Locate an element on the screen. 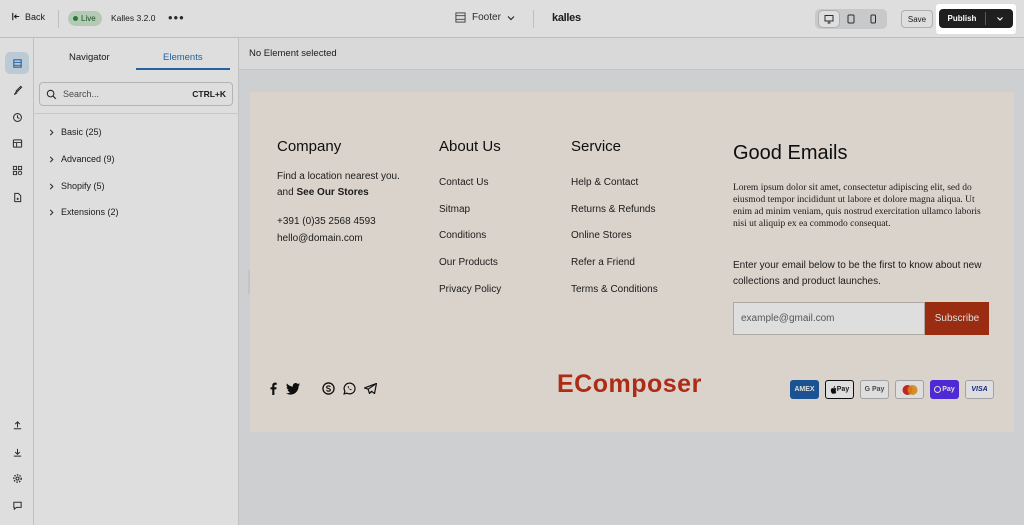 This screenshot has width=1024, height=525. store-brand: kalles is located at coordinates (566, 18).